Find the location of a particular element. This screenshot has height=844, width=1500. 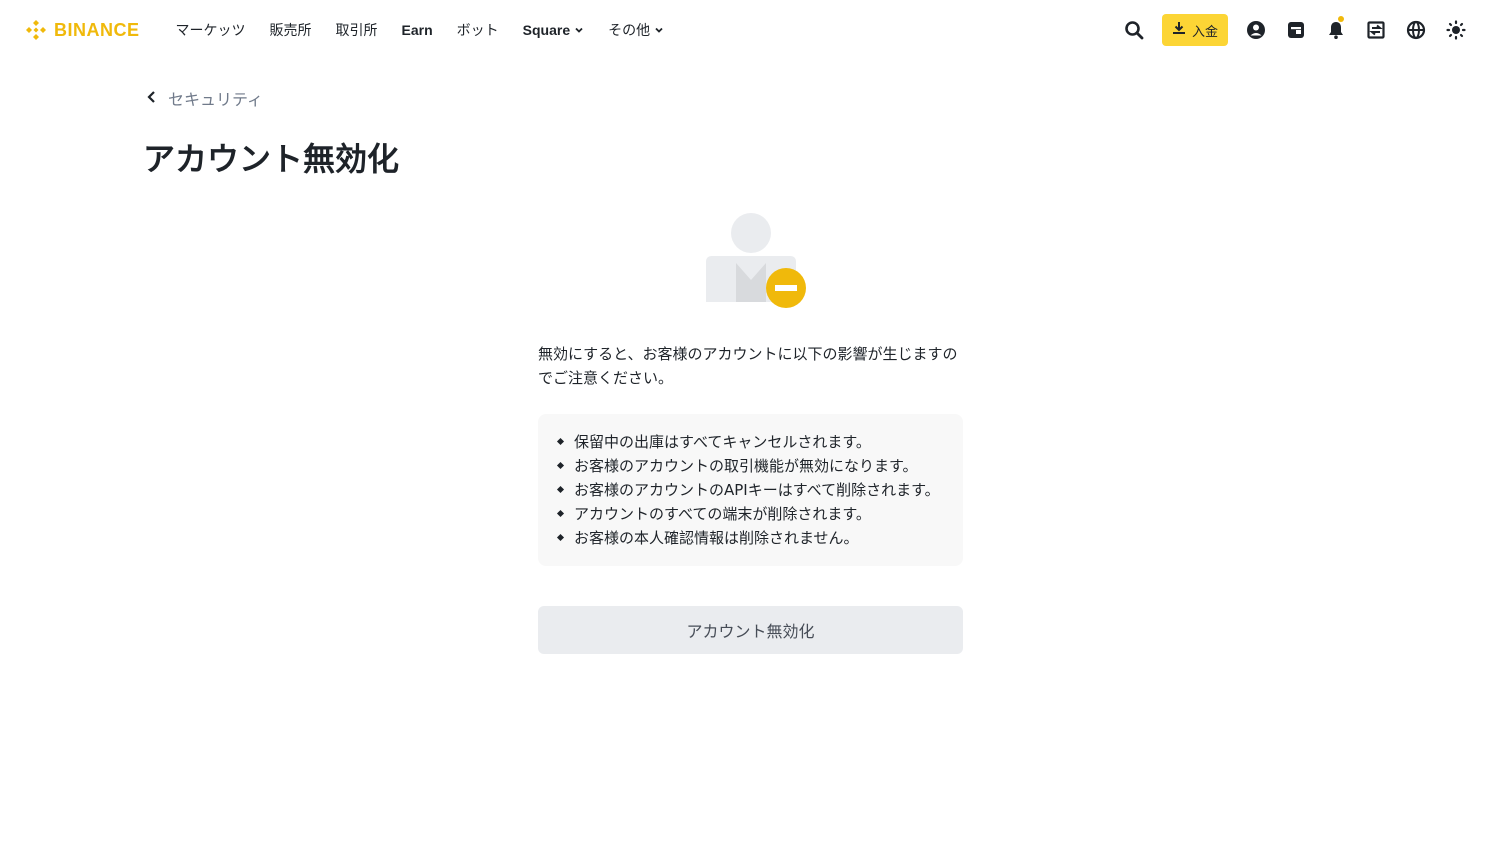

bell-icon is located at coordinates (1336, 30).